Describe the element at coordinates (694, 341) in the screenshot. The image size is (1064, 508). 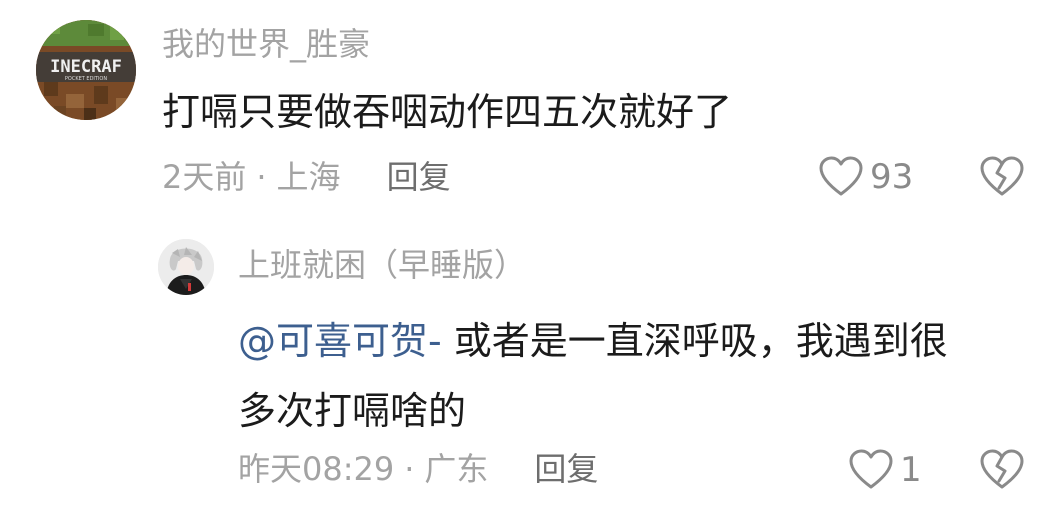
I see `reply-text-line1: 或者是一直深呼吸，我遇到很` at that location.